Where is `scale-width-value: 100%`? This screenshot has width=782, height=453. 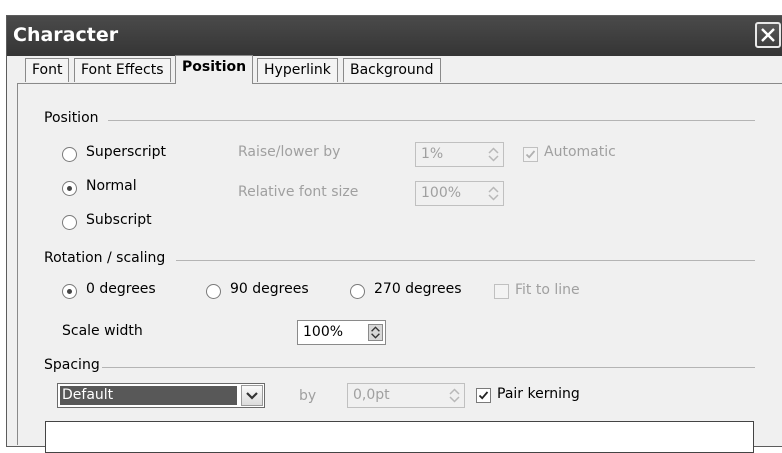 scale-width-value: 100% is located at coordinates (323, 332).